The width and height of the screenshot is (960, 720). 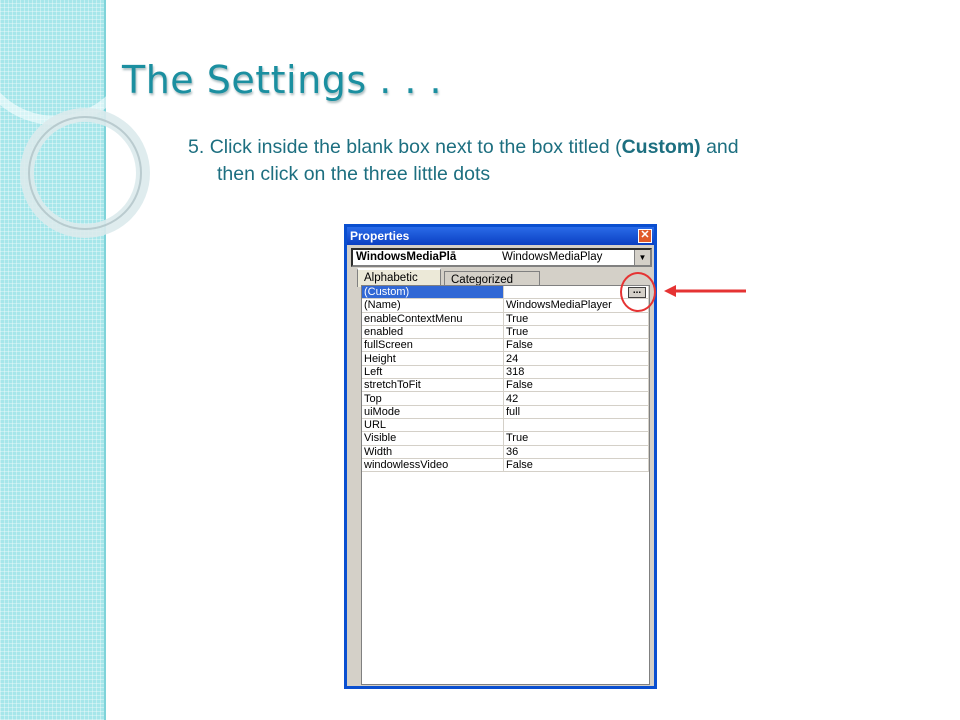 I want to click on close-icon: ✕, so click(x=645, y=236).